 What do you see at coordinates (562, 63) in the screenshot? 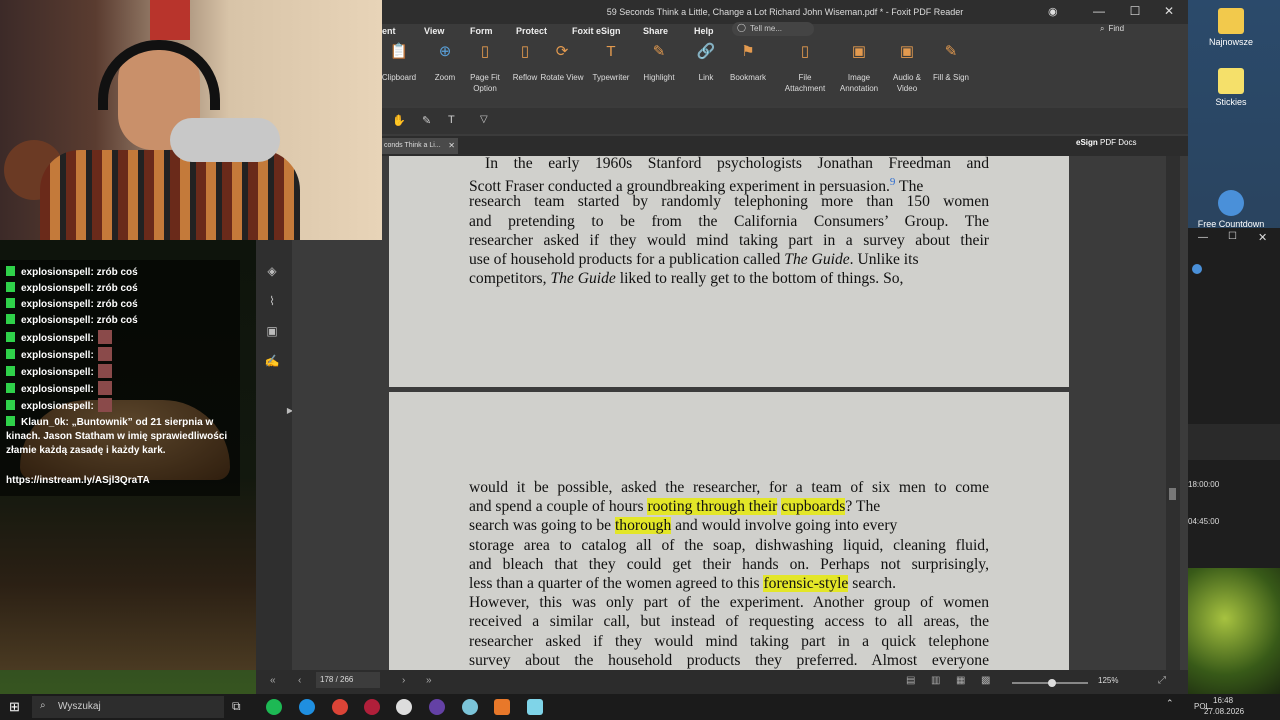
I see `rotate-view-button: ⟳ Rotate View` at bounding box center [562, 63].